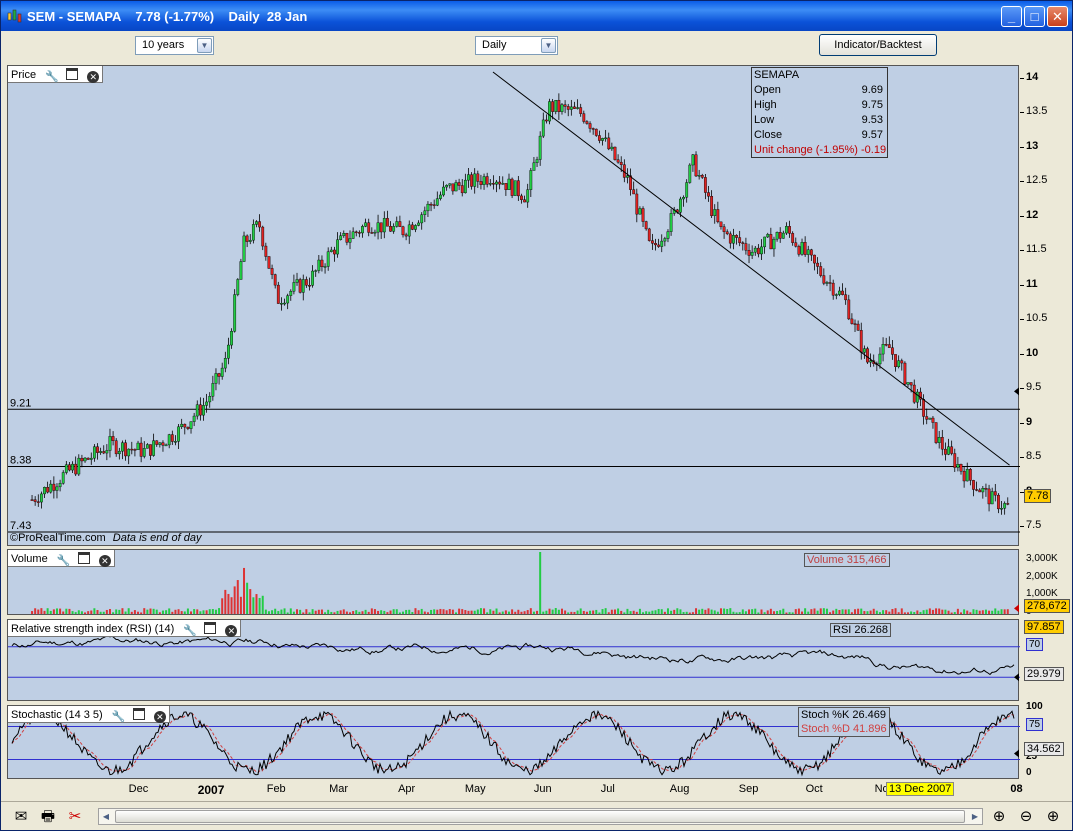  I want to click on scroll-thumb, so click(540, 816).